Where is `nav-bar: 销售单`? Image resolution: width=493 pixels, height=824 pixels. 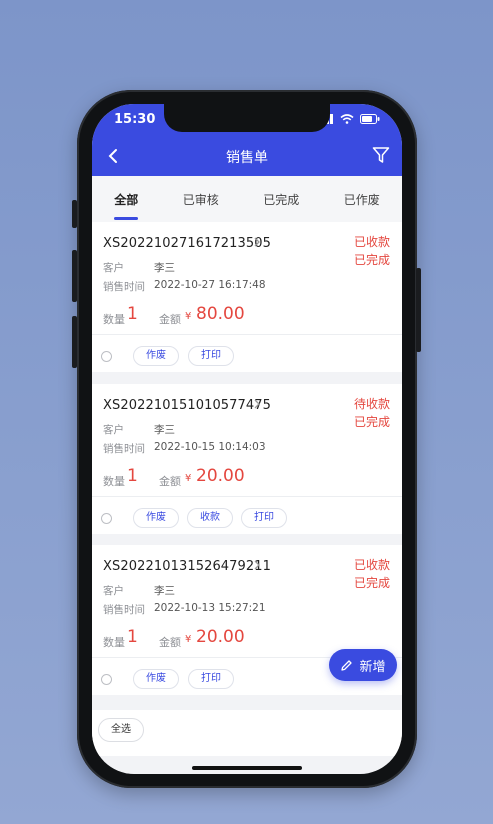 nav-bar: 销售单 is located at coordinates (247, 157).